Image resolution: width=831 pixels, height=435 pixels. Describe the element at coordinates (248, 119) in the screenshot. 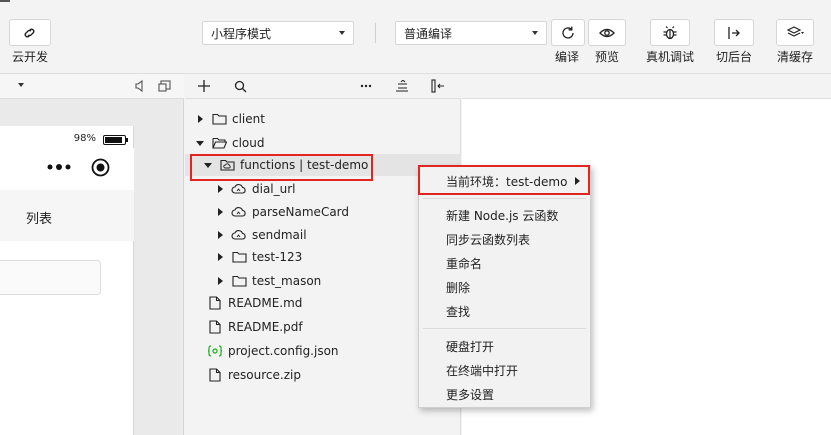

I see `tree-item-label: client` at that location.